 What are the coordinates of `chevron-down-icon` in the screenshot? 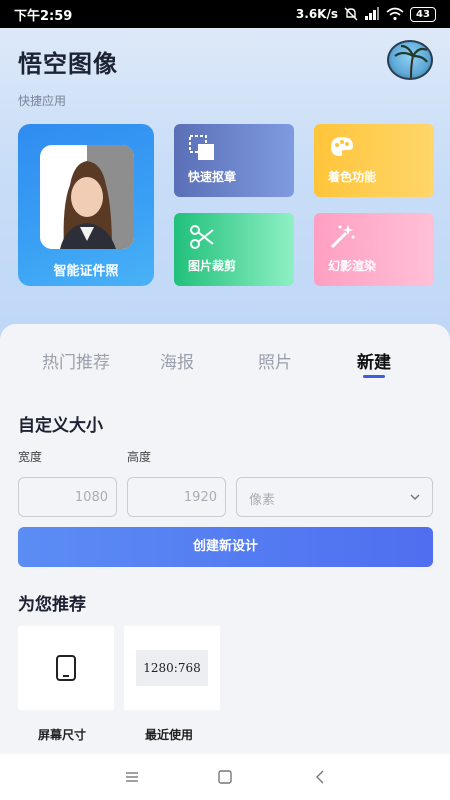 It's located at (415, 497).